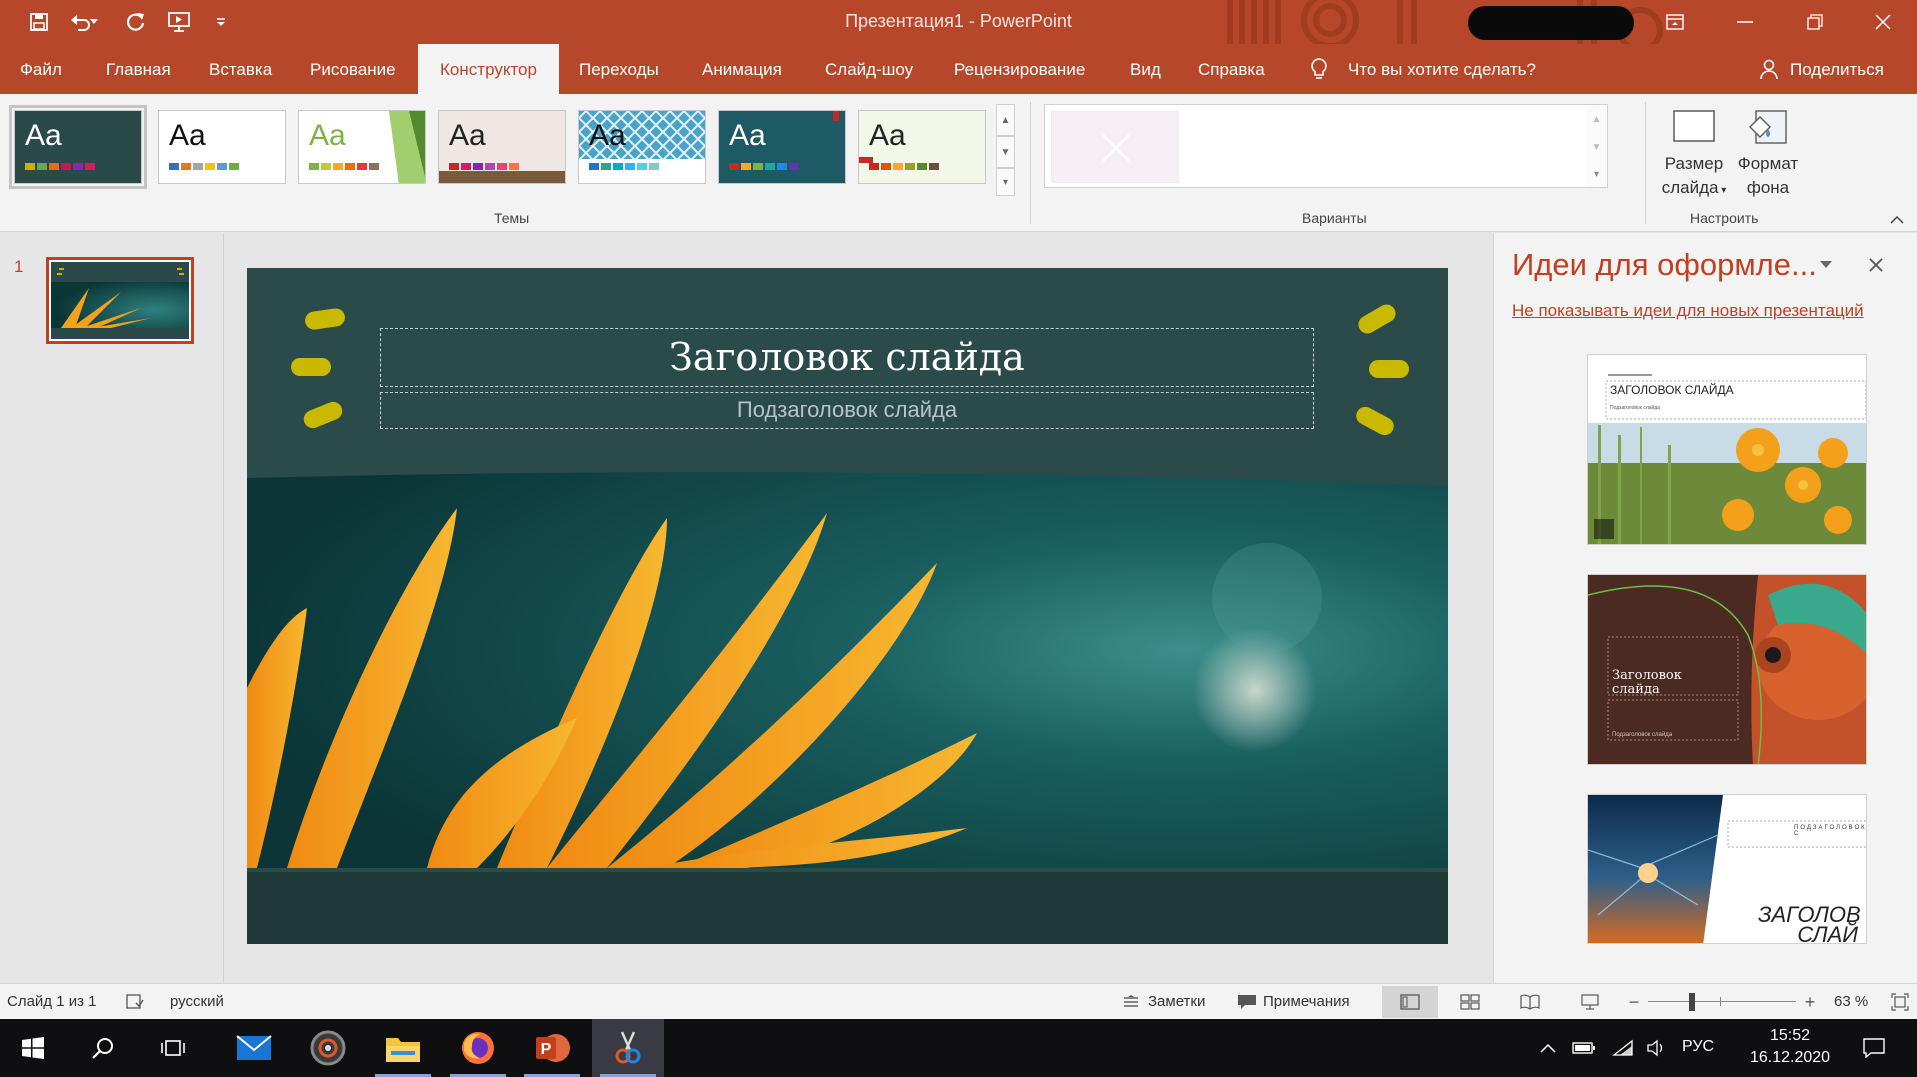 The width and height of the screenshot is (1917, 1077). What do you see at coordinates (1790, 1047) in the screenshot?
I see `clock: 15:52 16.12.2020` at bounding box center [1790, 1047].